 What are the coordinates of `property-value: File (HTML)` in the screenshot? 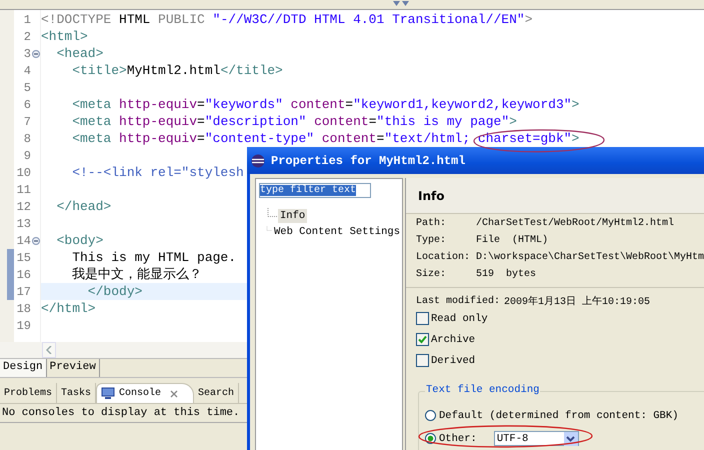 It's located at (512, 240).